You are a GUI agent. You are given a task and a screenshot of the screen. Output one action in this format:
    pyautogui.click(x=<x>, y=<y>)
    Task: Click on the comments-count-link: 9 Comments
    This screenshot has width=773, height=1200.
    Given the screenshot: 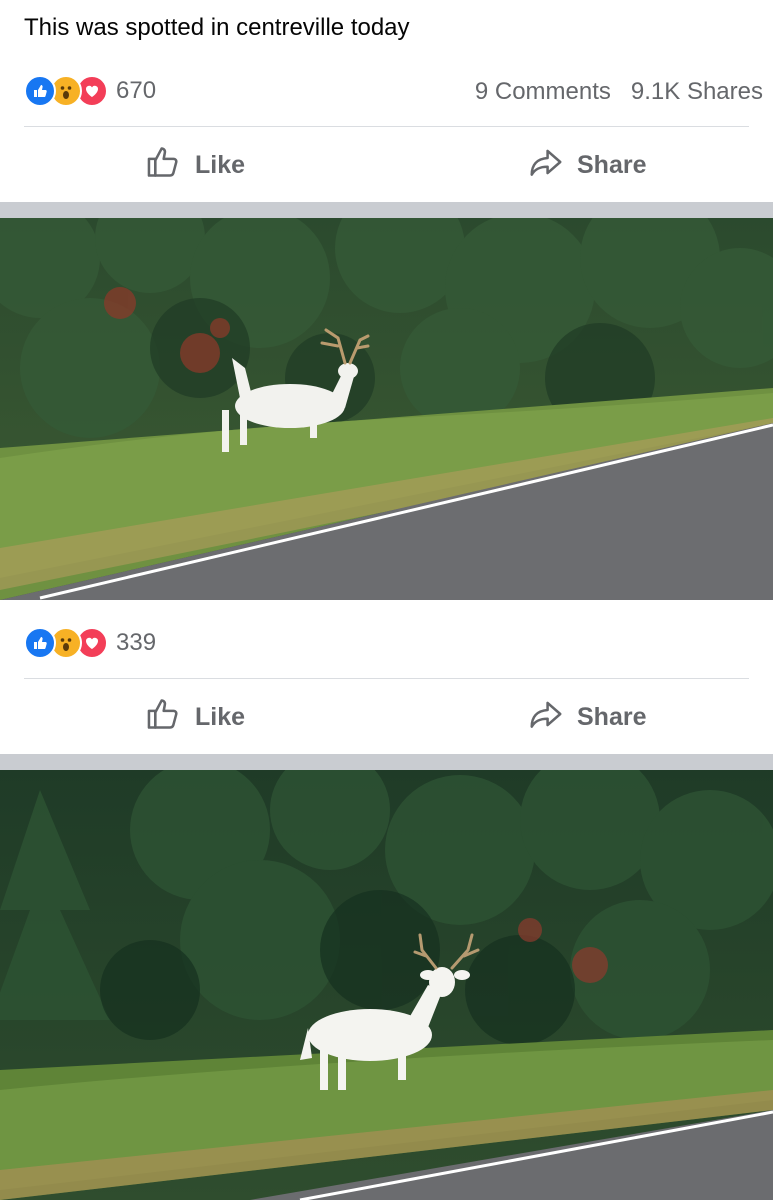 What is the action you would take?
    pyautogui.click(x=543, y=92)
    